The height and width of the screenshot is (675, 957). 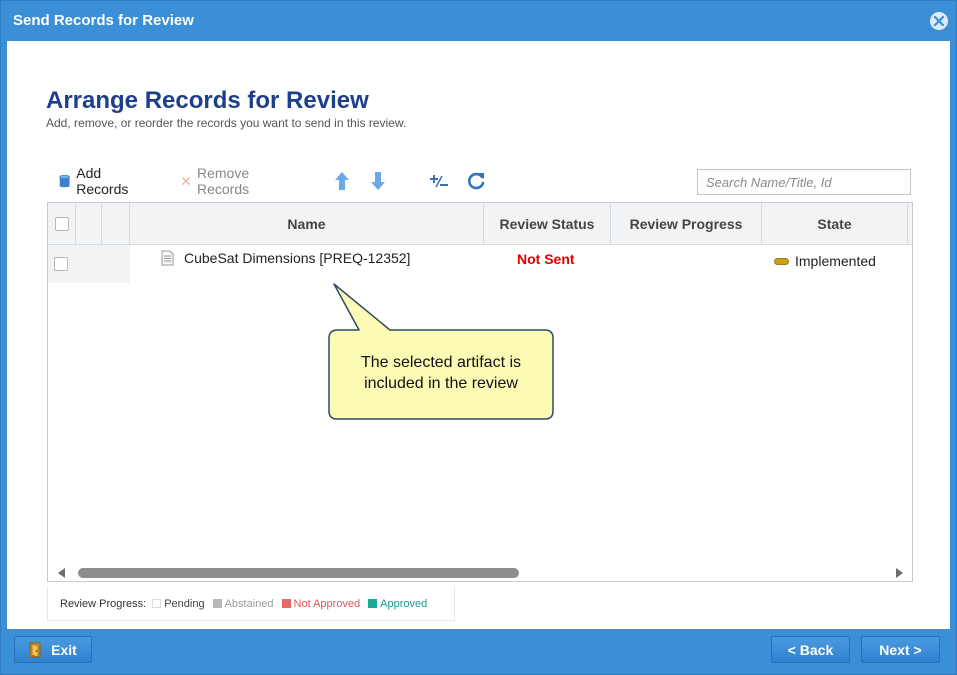 I want to click on legend-text: Pending, so click(x=184, y=603).